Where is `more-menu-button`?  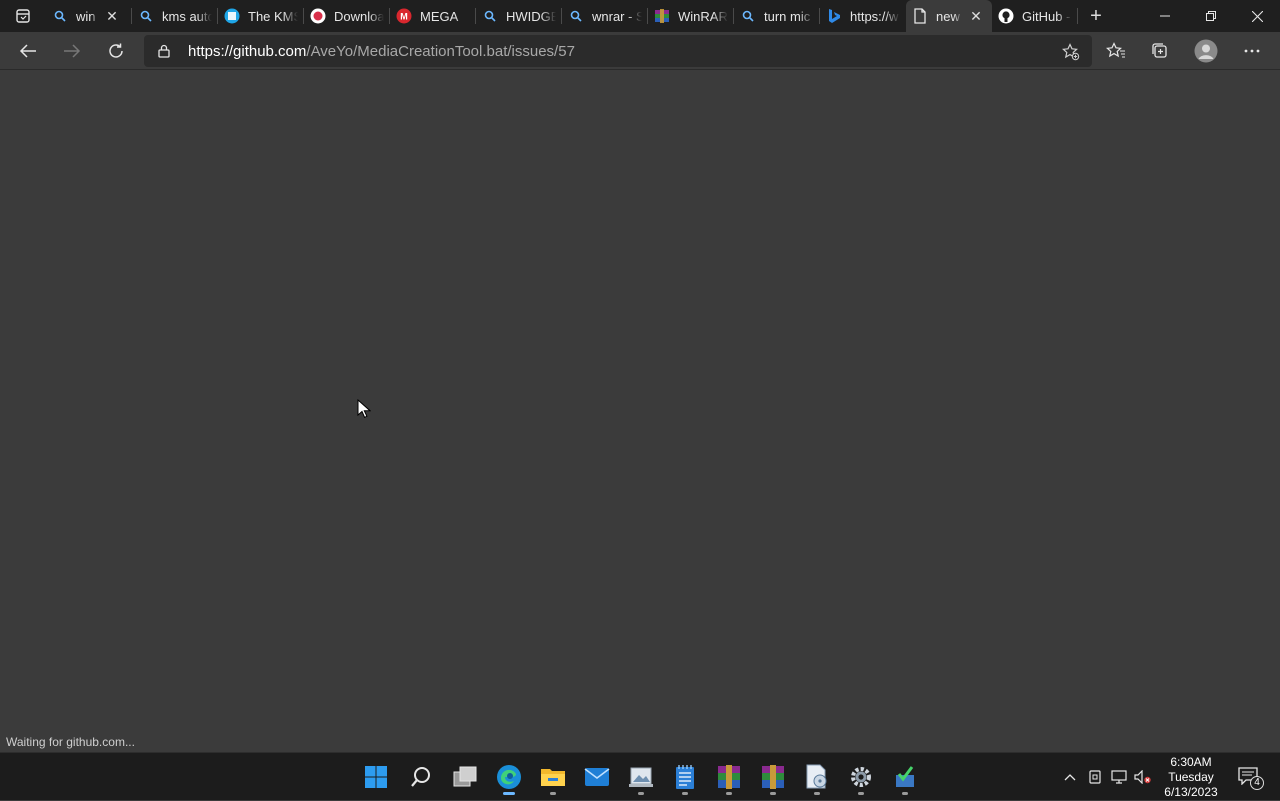 more-menu-button is located at coordinates (1252, 51).